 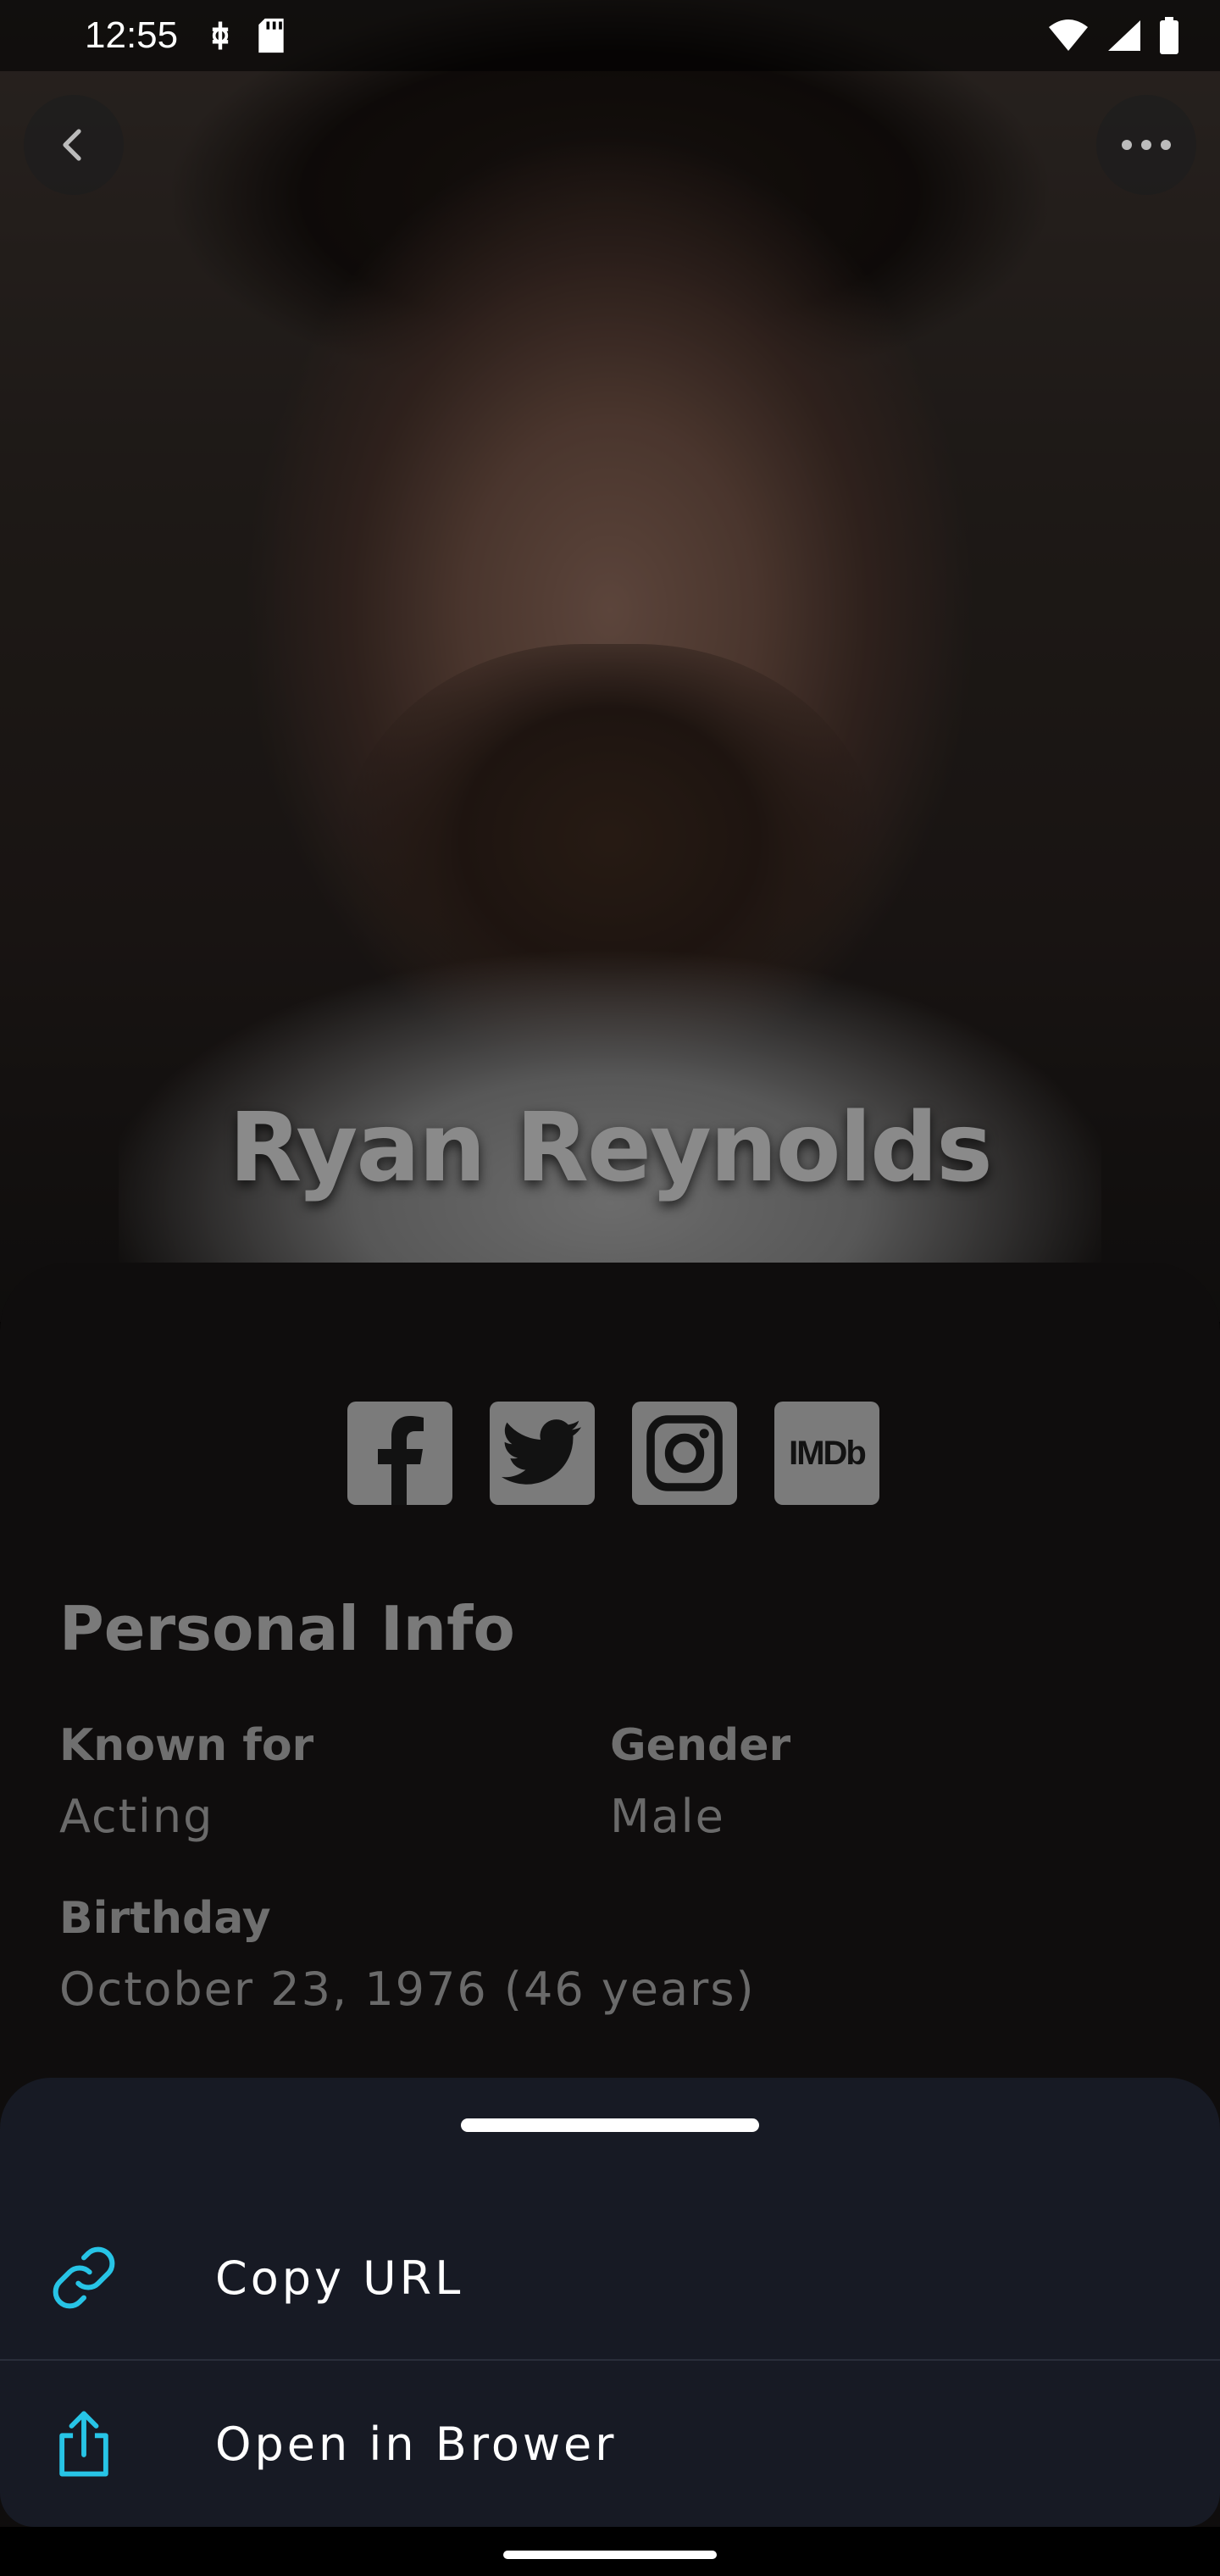 I want to click on more-options-button, so click(x=1146, y=145).